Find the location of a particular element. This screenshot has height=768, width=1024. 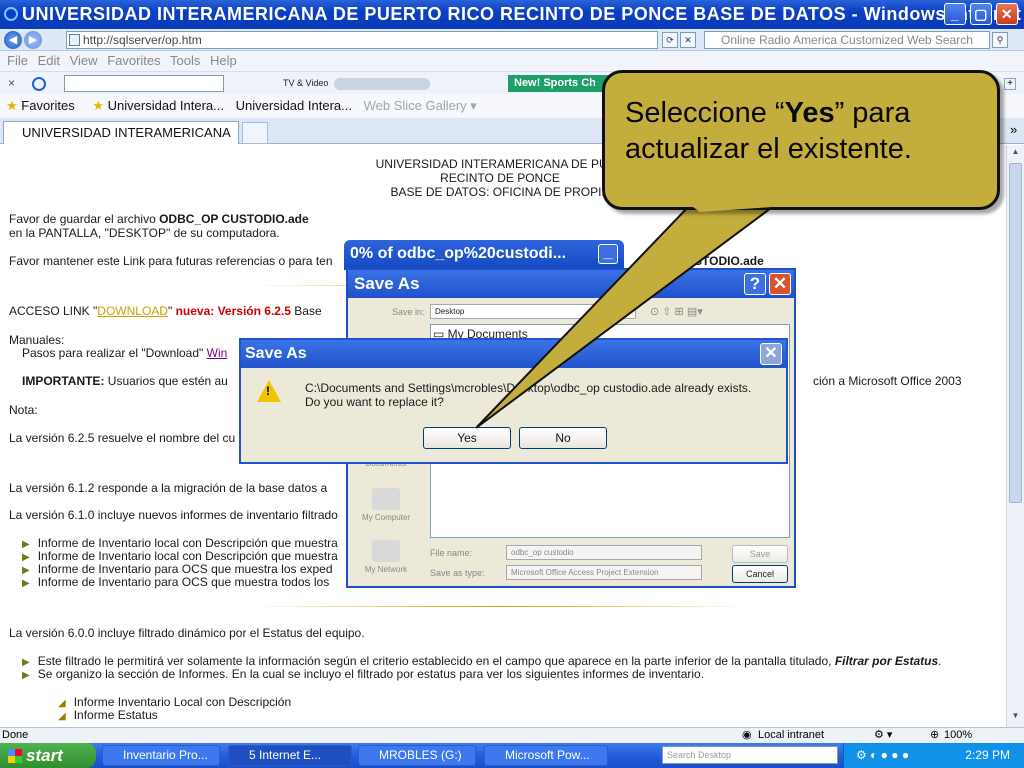

status-text: Done is located at coordinates (15, 735).